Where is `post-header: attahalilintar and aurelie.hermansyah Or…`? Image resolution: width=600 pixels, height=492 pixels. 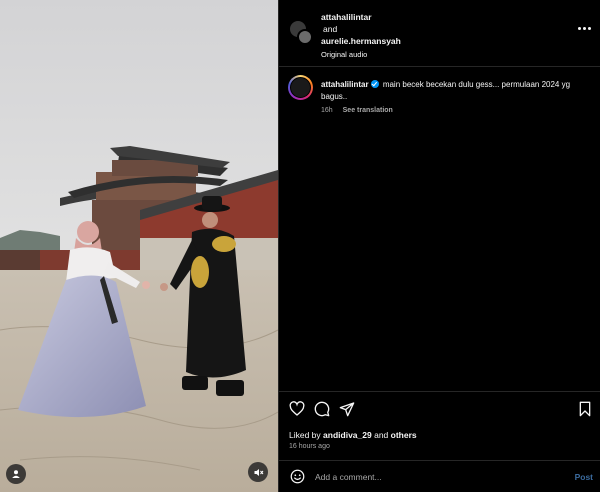 post-header: attahalilintar and aurelie.hermansyah Or… is located at coordinates (439, 33).